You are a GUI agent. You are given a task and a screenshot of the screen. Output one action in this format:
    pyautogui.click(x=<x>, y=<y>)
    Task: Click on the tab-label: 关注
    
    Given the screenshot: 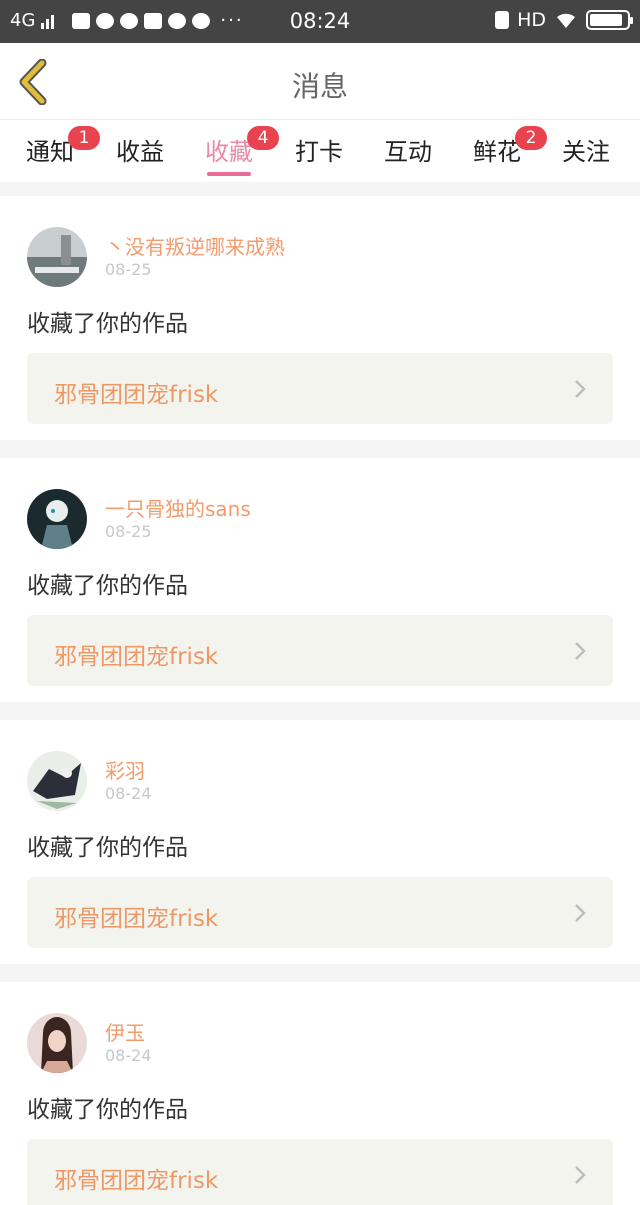 What is the action you would take?
    pyautogui.click(x=586, y=152)
    